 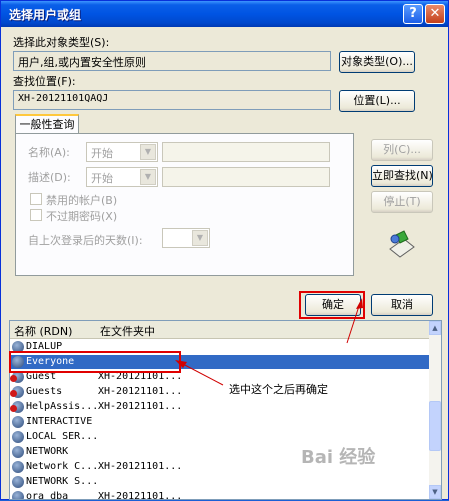 What do you see at coordinates (338, 457) in the screenshot?
I see `watermark-text: Bai 经验` at bounding box center [338, 457].